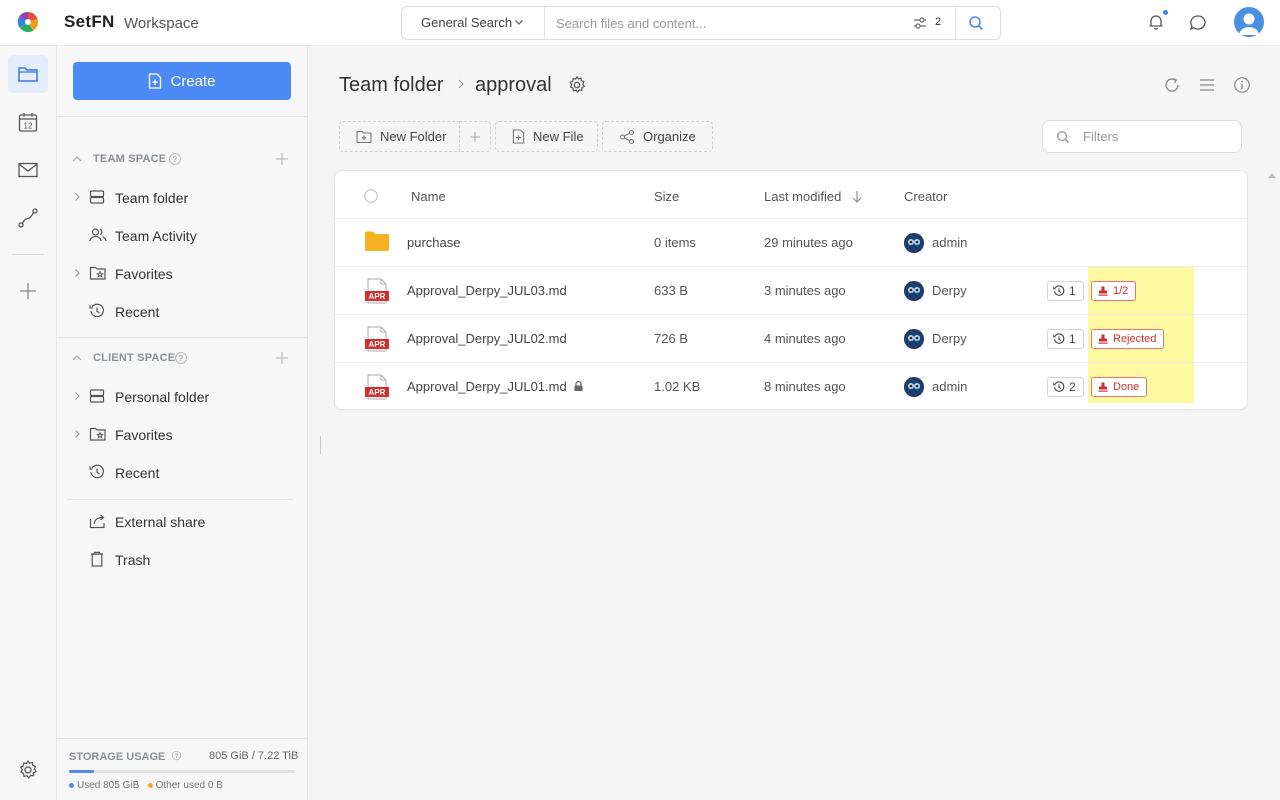  Describe the element at coordinates (28, 170) in the screenshot. I see `rail-mail-button` at that location.